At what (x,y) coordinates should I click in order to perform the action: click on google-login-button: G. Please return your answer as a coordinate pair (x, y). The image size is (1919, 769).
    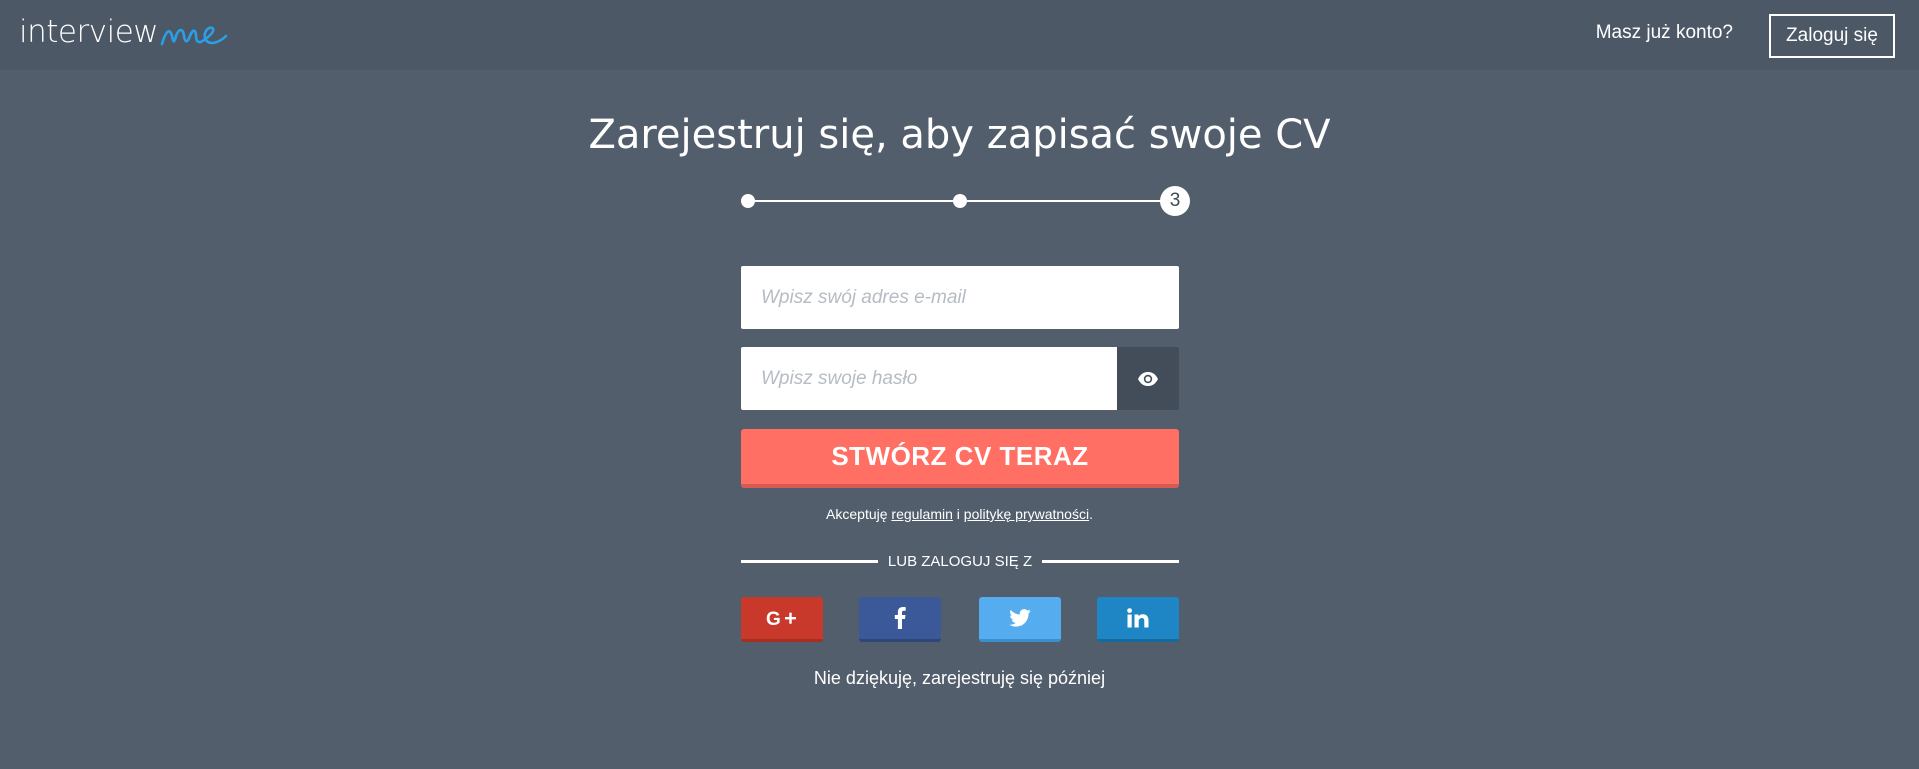
    Looking at the image, I should click on (782, 619).